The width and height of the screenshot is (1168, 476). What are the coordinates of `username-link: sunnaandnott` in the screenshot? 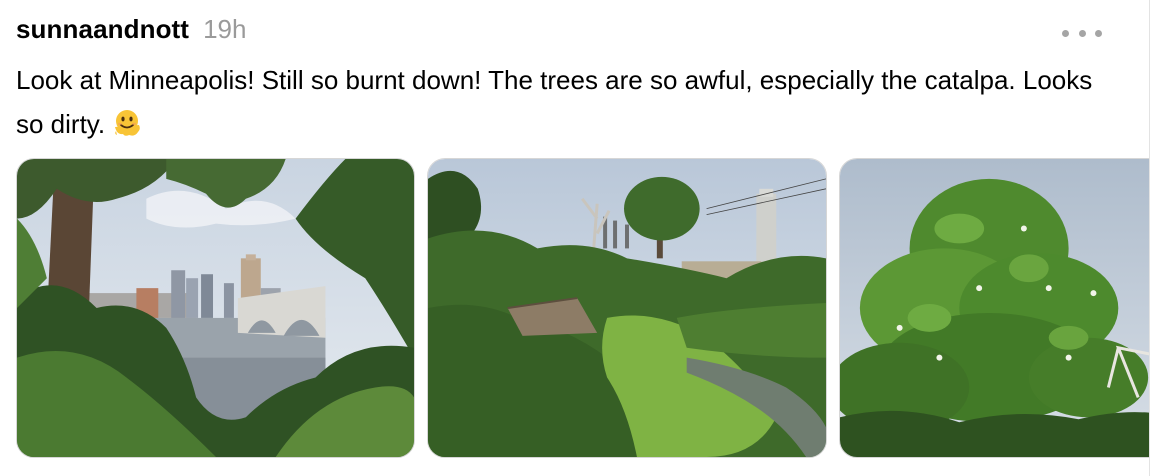 It's located at (102, 29).